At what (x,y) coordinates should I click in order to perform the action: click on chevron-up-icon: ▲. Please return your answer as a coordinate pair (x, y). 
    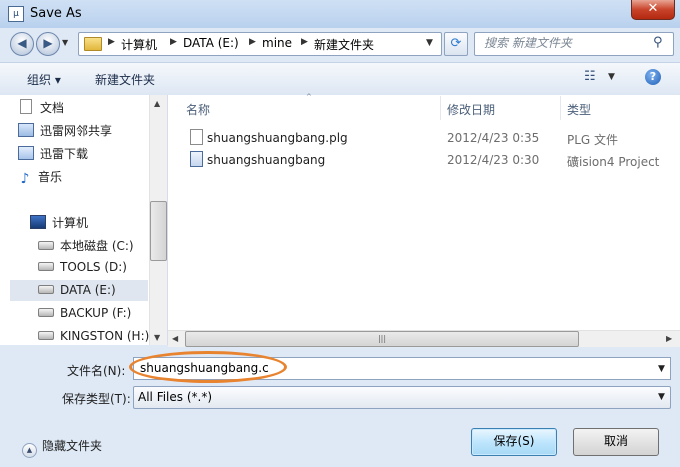
    Looking at the image, I should click on (29, 450).